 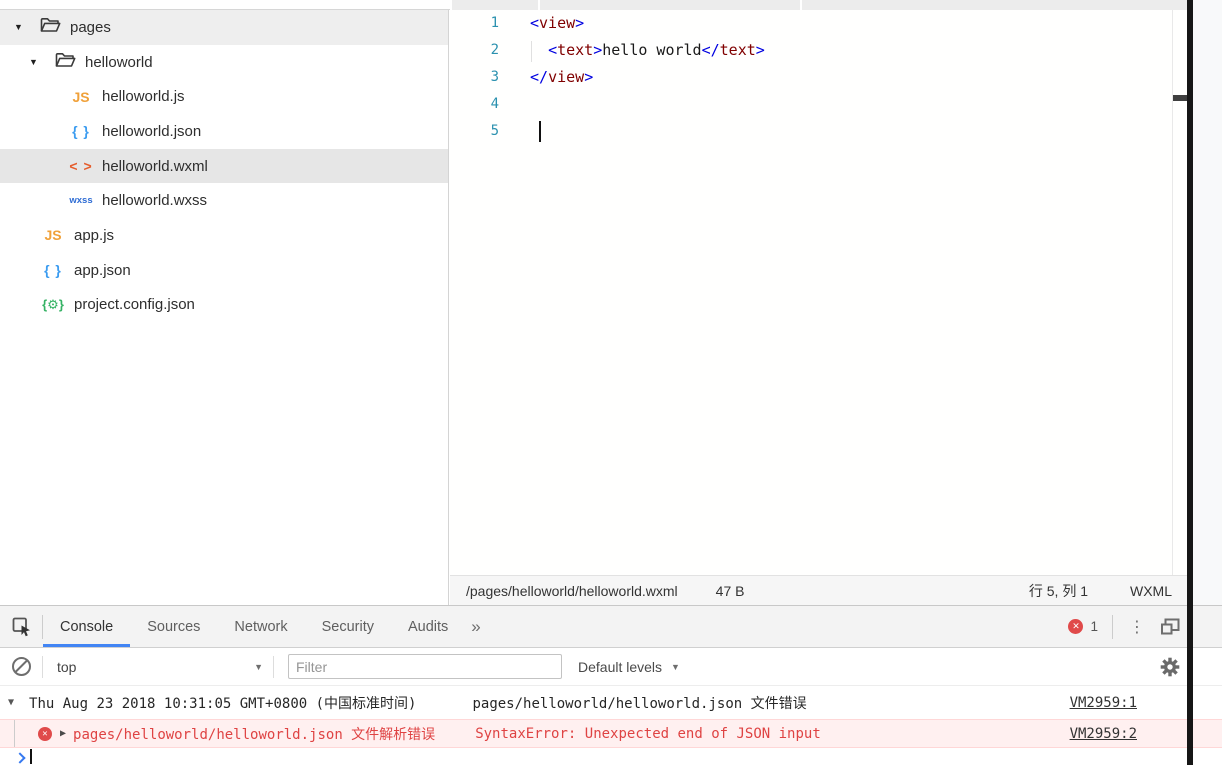 I want to click on tab-audits: Audits, so click(x=428, y=626).